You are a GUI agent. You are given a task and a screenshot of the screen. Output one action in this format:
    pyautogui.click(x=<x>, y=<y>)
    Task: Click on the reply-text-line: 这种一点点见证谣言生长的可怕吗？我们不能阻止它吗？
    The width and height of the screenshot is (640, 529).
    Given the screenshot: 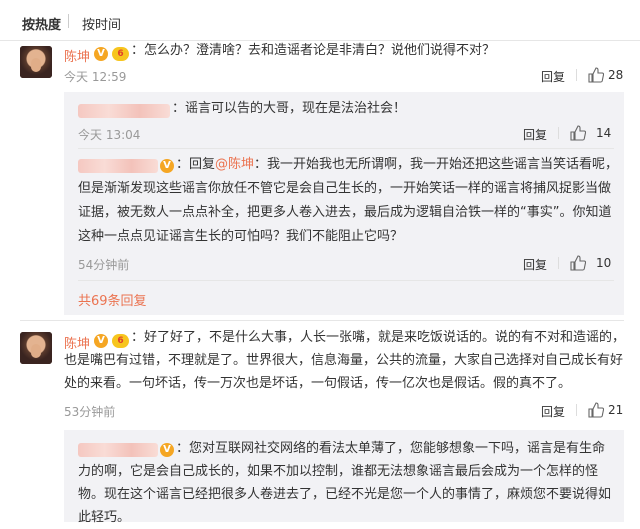 What is the action you would take?
    pyautogui.click(x=241, y=236)
    